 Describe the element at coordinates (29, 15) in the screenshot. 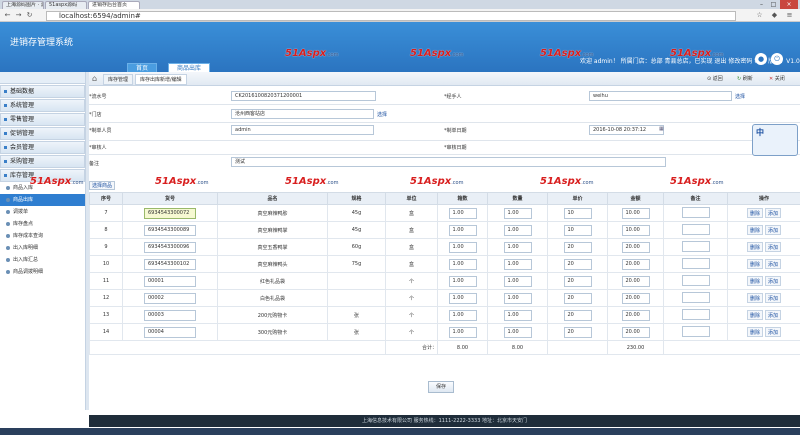

I see `reload-icon: ↻` at that location.